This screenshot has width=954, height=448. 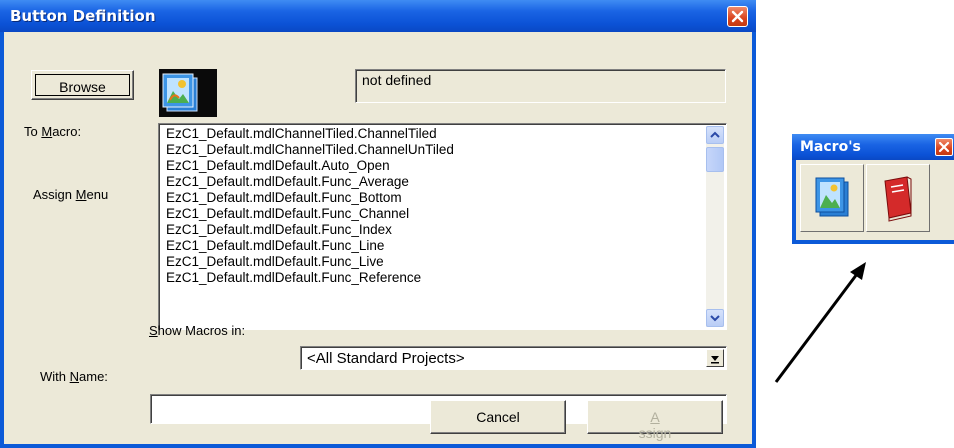 I want to click on show-macros-label: Show Macros in:, so click(x=197, y=330).